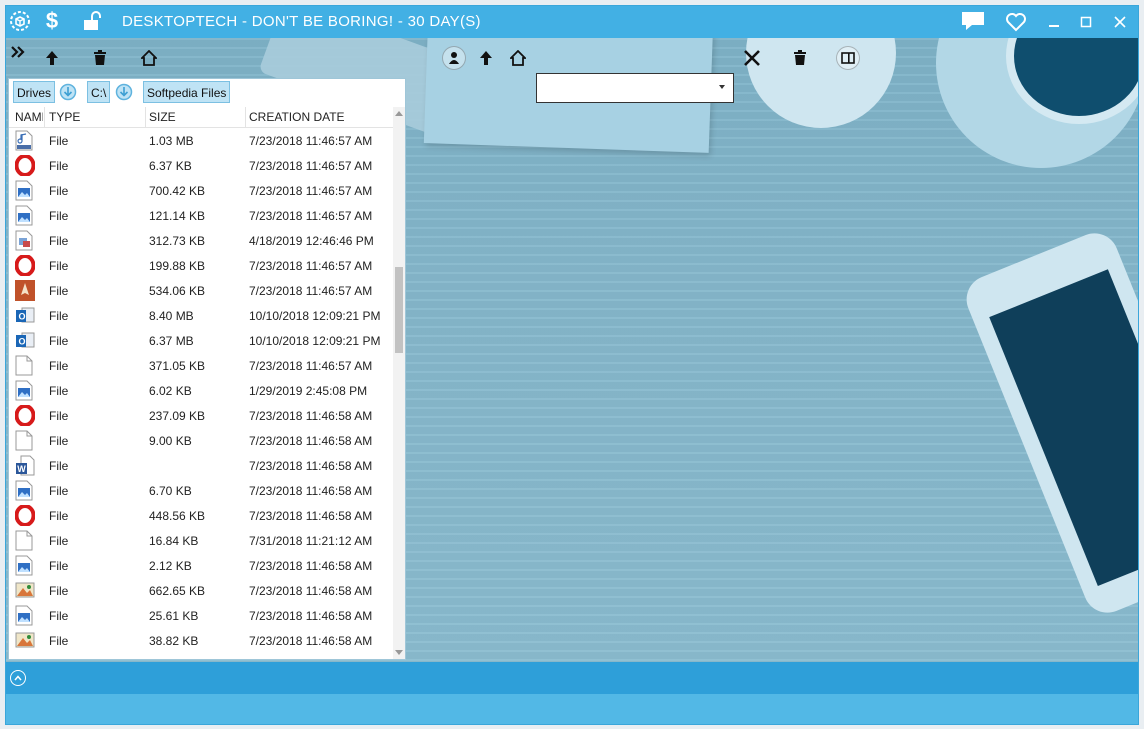 Image resolution: width=1144 pixels, height=729 pixels. I want to click on mp3-file-icon, so click(25, 140).